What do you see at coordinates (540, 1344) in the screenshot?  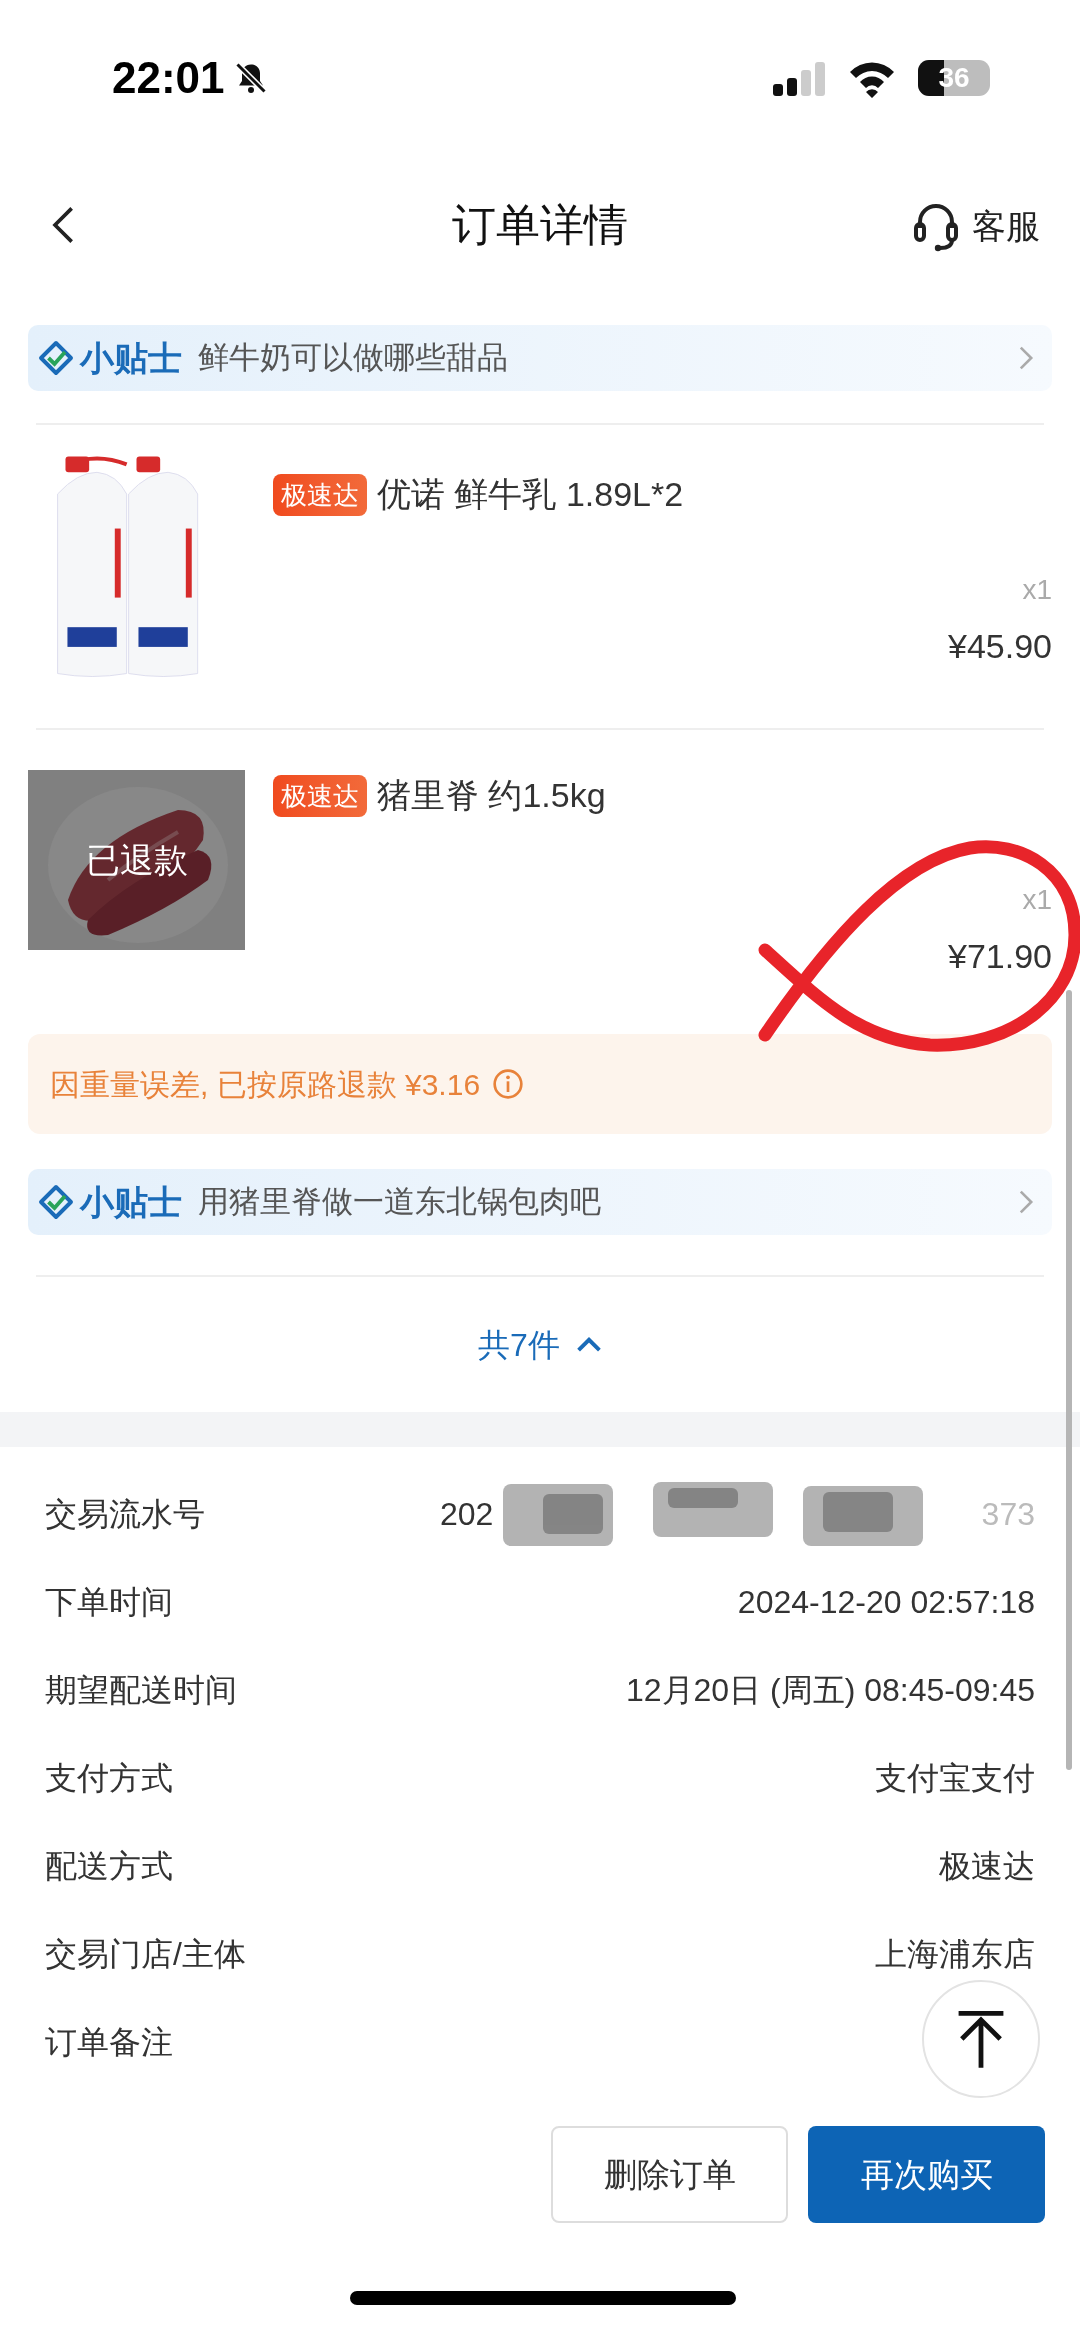 I see `item-count-toggle: 共7件` at bounding box center [540, 1344].